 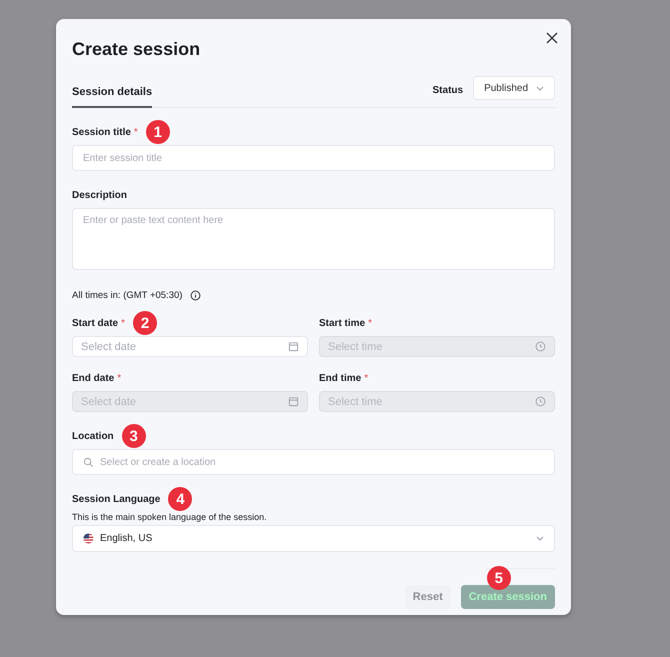 I want to click on flag-icon, so click(x=88, y=538).